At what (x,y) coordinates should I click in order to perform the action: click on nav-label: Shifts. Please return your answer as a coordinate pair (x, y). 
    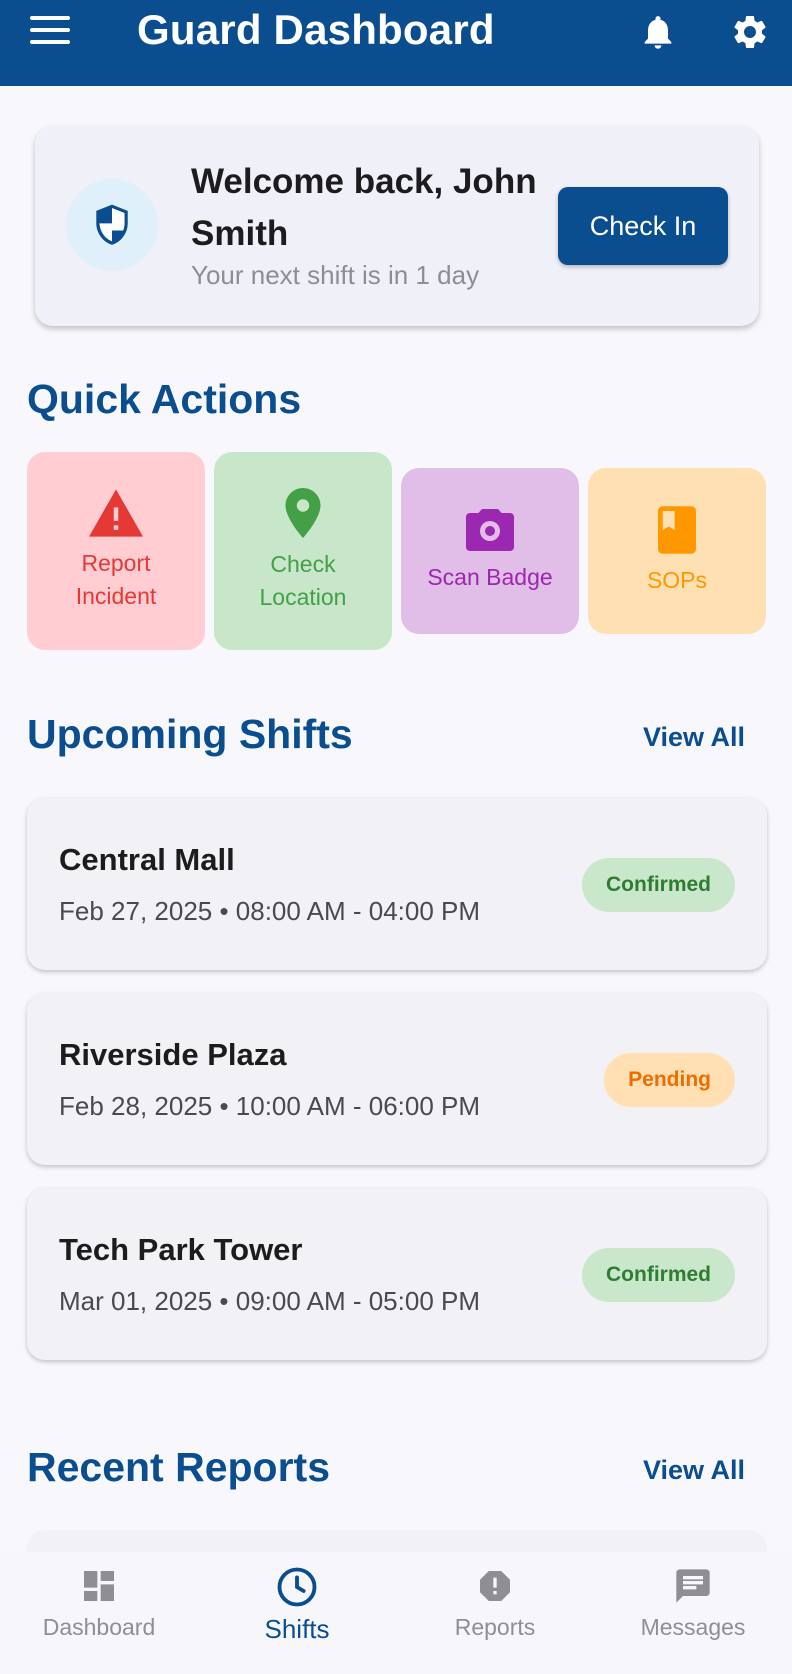
    Looking at the image, I should click on (297, 1629).